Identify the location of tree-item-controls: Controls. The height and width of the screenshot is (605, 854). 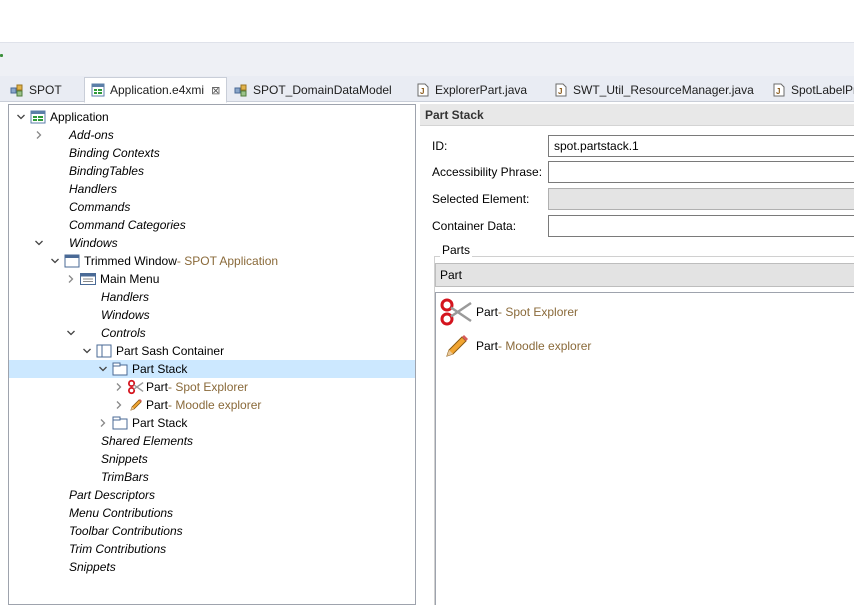
(212, 333).